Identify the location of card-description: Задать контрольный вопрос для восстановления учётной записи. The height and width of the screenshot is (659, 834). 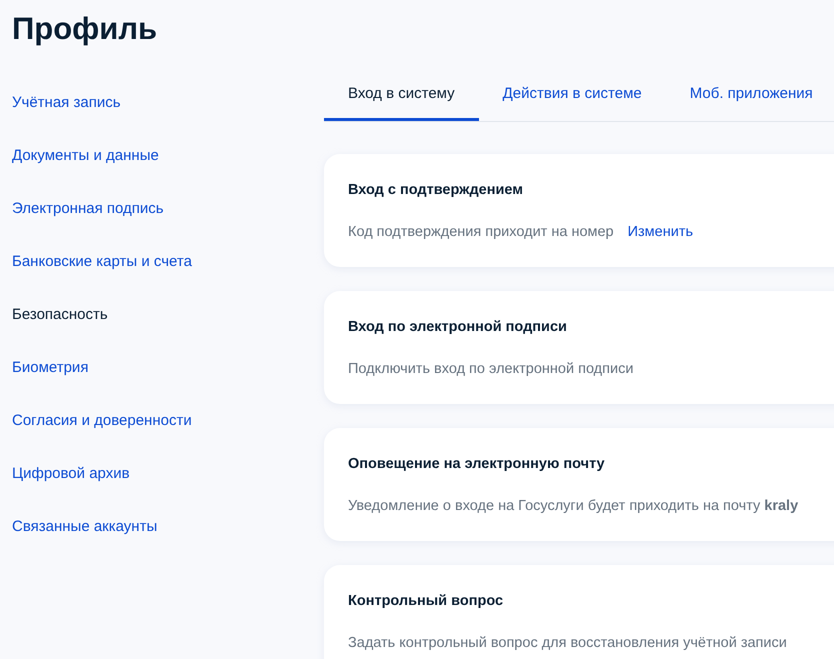
(567, 643).